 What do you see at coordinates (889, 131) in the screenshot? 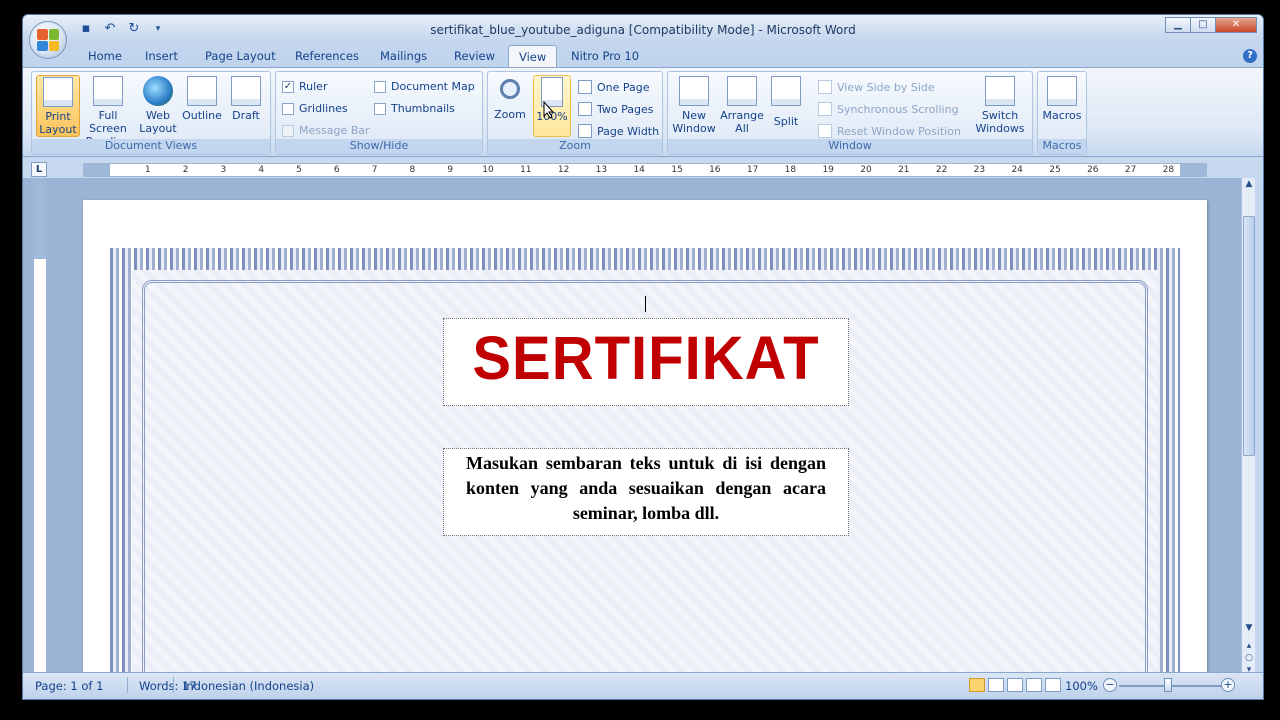
I see `reset-window-position-button: Reset Window Position` at bounding box center [889, 131].